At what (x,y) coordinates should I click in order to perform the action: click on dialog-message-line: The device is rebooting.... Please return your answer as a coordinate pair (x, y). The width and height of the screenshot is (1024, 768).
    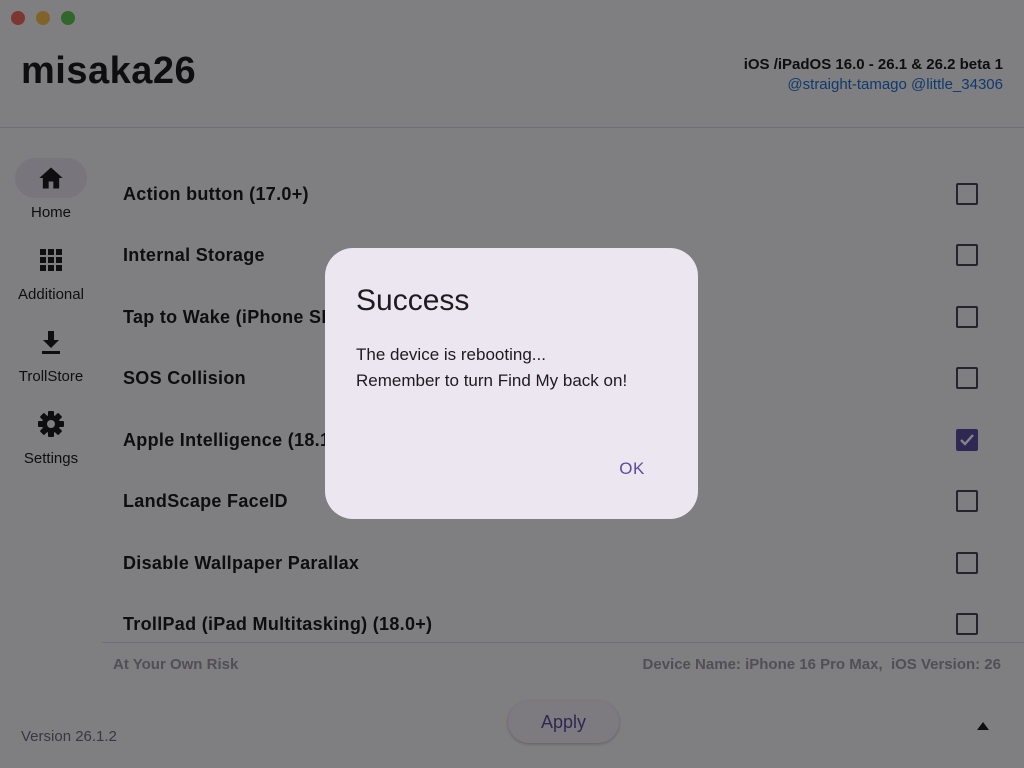
    Looking at the image, I should click on (451, 354).